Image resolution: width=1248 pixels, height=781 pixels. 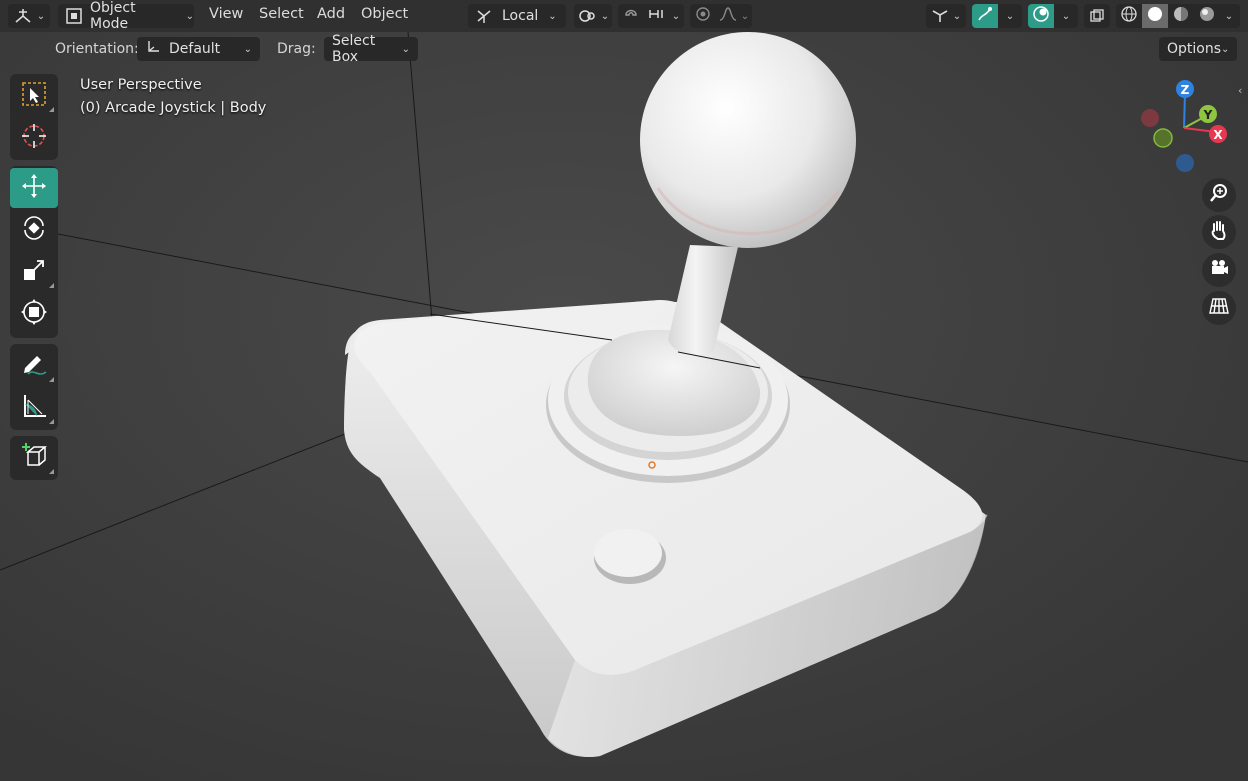 What do you see at coordinates (97, 49) in the screenshot?
I see `orientation-label: Orientation:` at bounding box center [97, 49].